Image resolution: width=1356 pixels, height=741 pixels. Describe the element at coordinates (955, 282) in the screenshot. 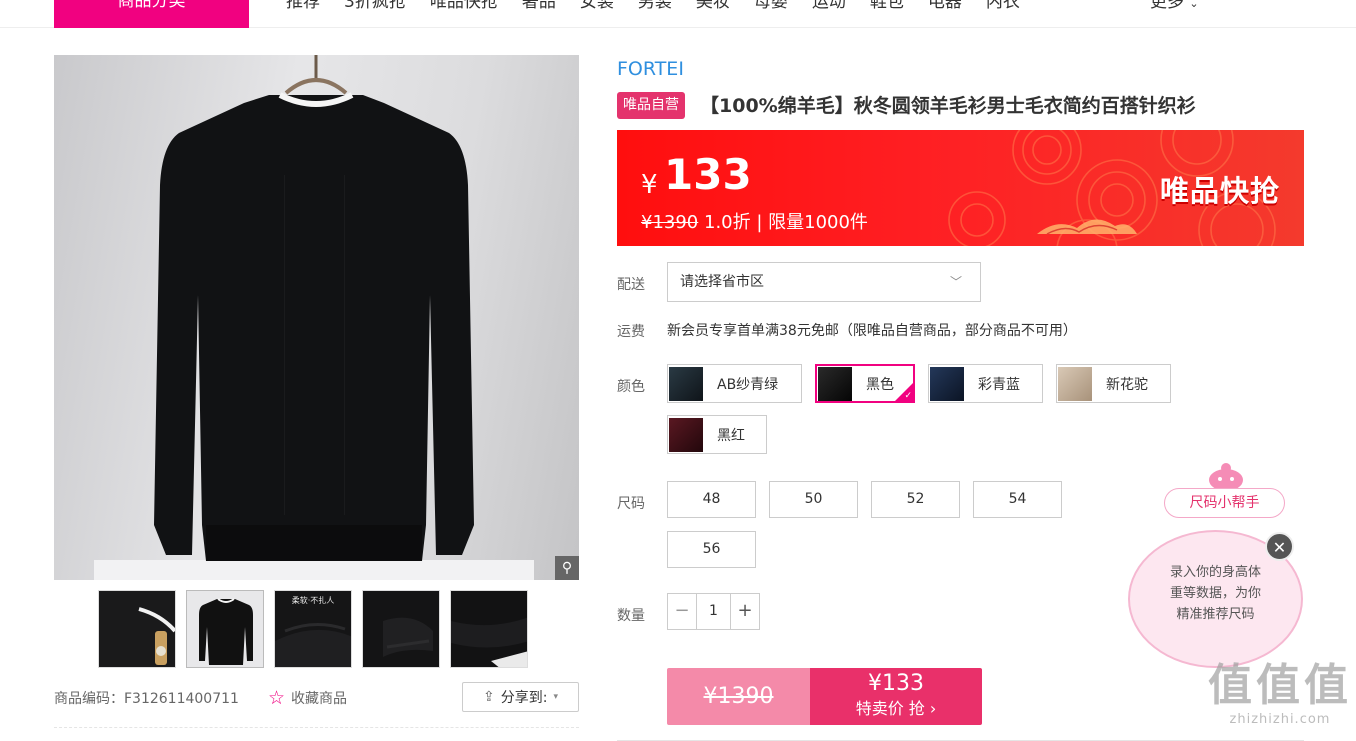

I see `chevron-down-icon: ﹀` at that location.